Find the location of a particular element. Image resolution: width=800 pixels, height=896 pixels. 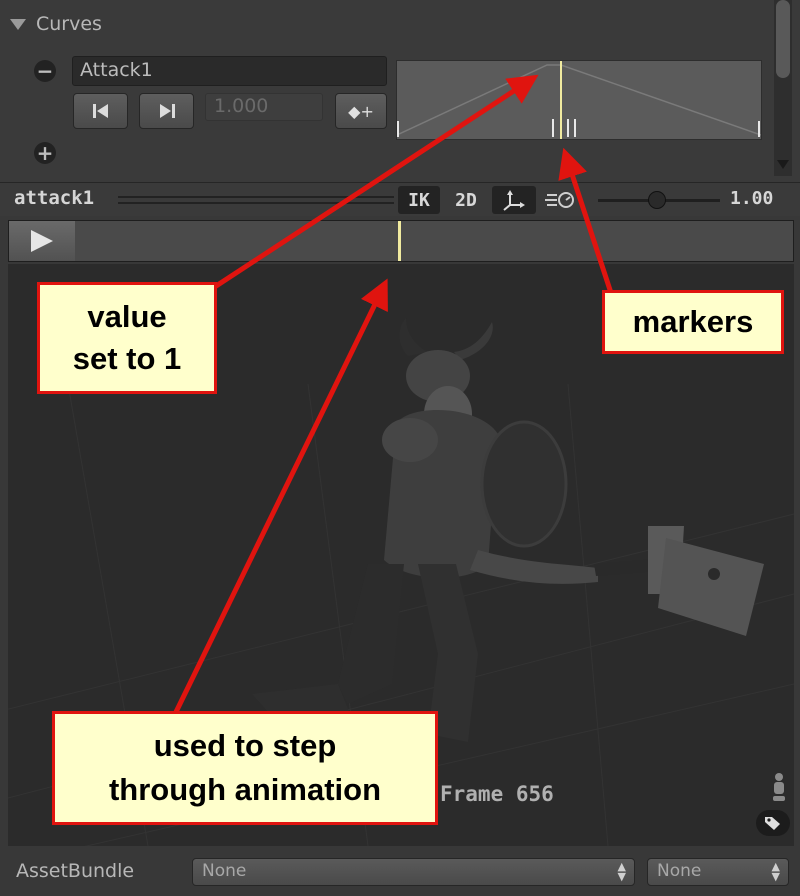

avatar-pivot-icon is located at coordinates (779, 787).